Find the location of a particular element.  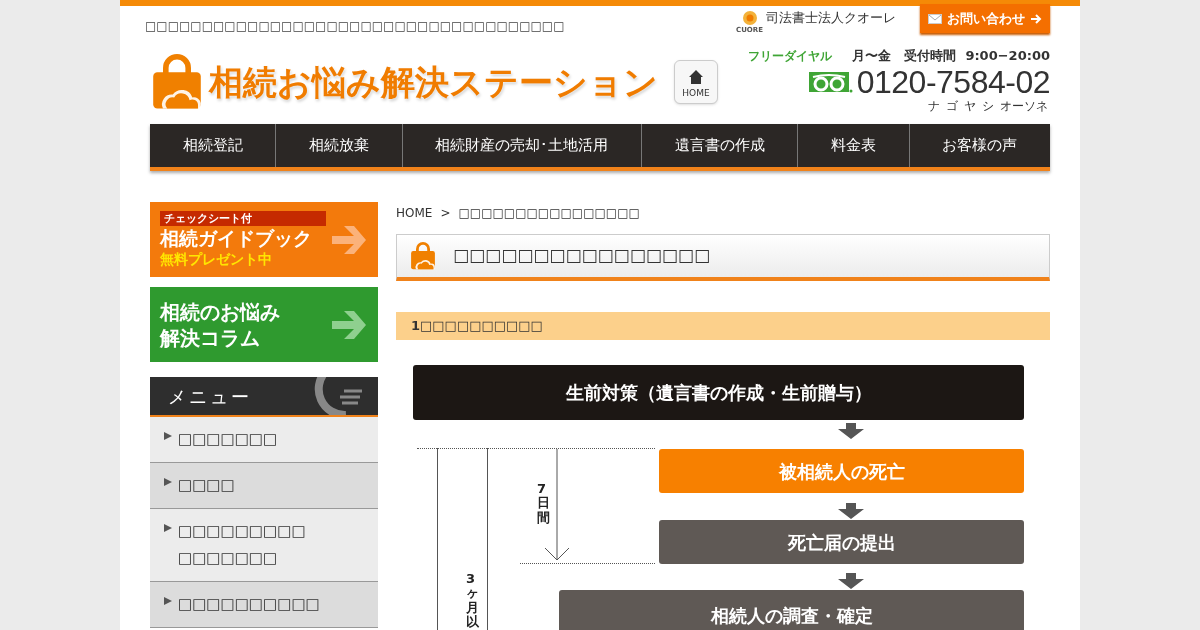

column-banner: 相続のお悩み 解決コラム is located at coordinates (264, 324).